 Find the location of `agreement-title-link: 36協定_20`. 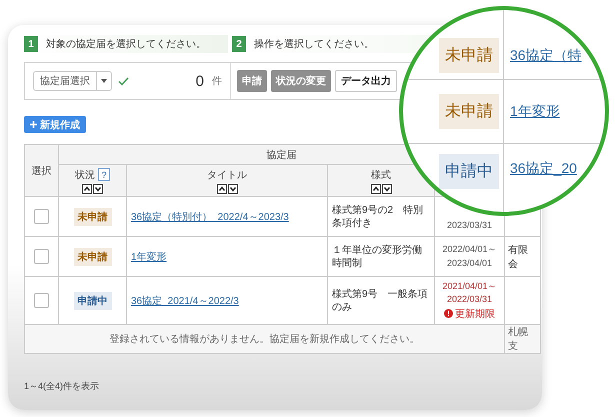

agreement-title-link: 36協定_20 is located at coordinates (543, 169).